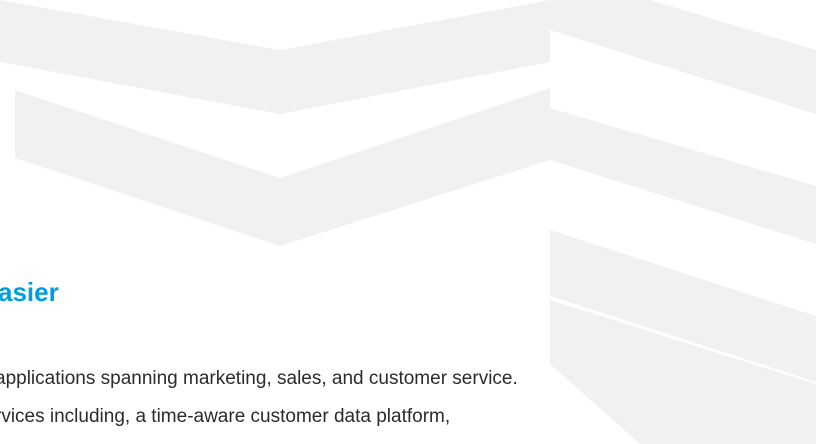  I want to click on section-heading: asier, so click(29, 292).